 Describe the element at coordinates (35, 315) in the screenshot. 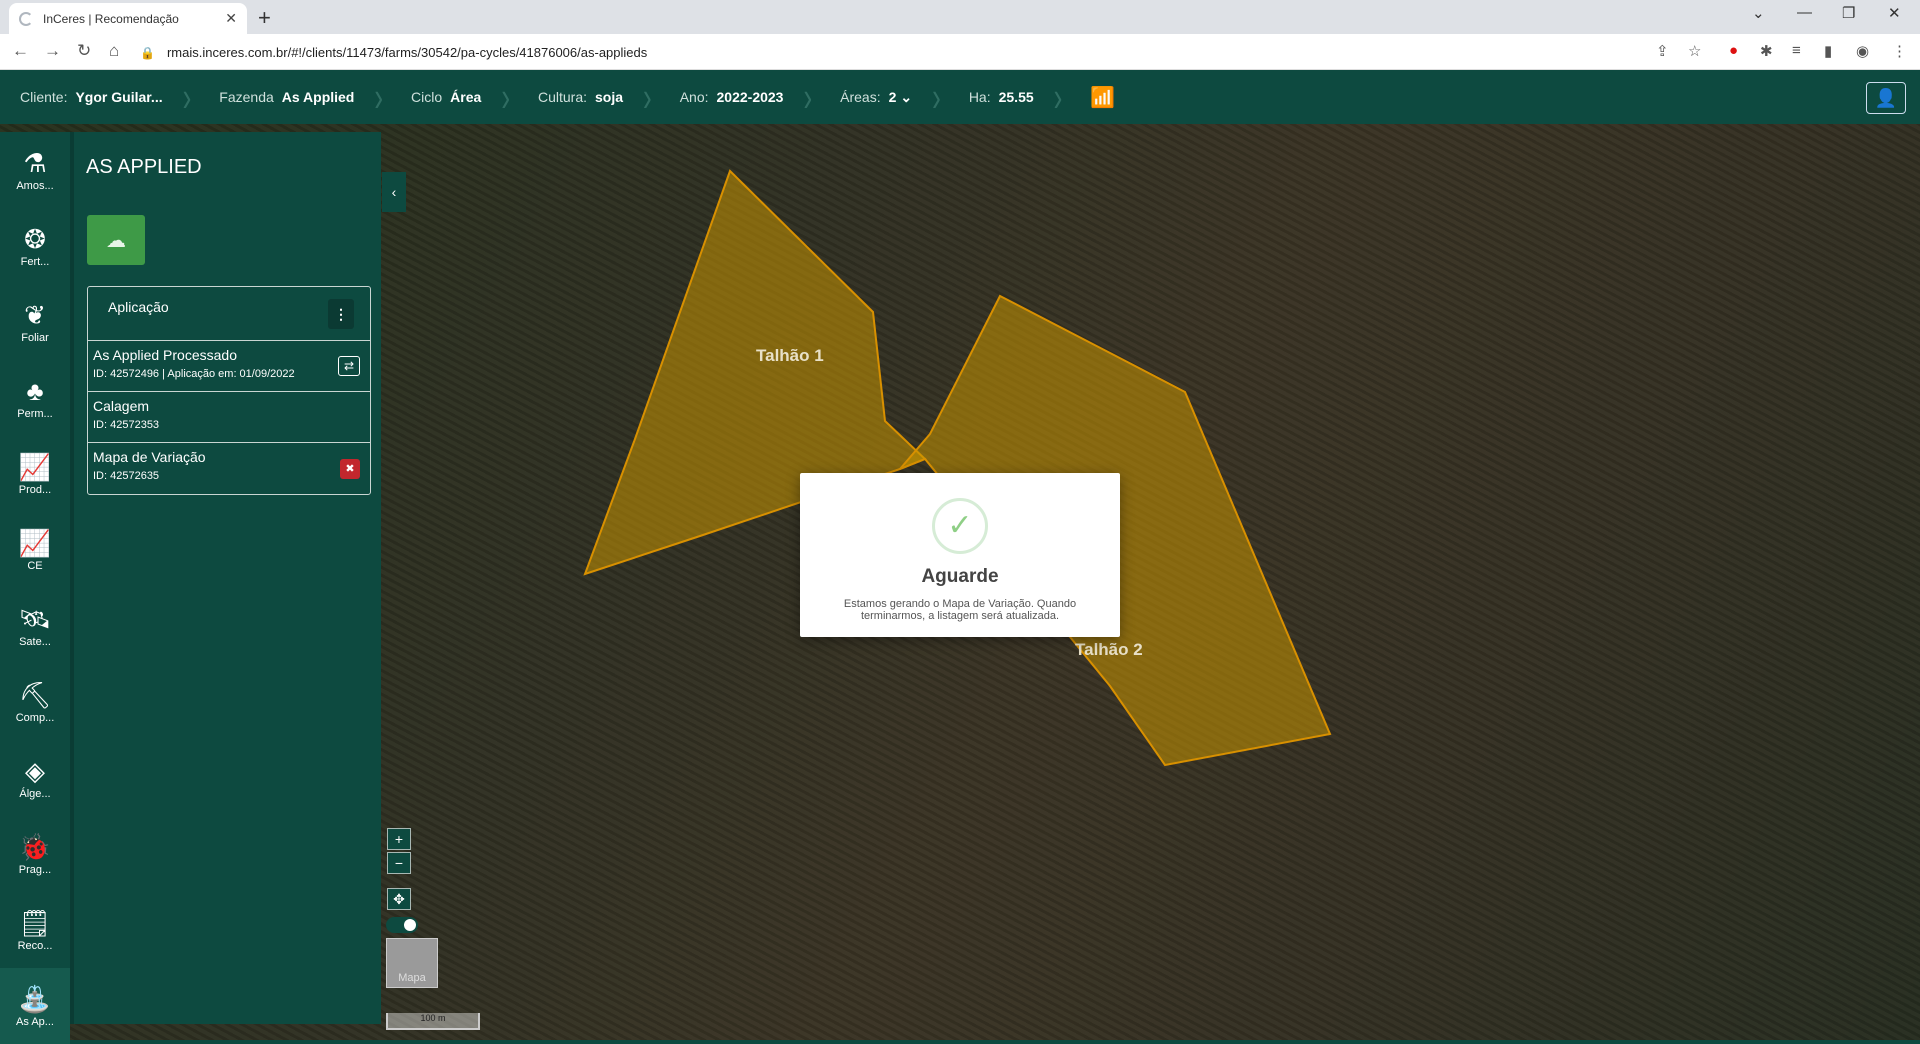

I see `leaf-icon: ❦` at that location.